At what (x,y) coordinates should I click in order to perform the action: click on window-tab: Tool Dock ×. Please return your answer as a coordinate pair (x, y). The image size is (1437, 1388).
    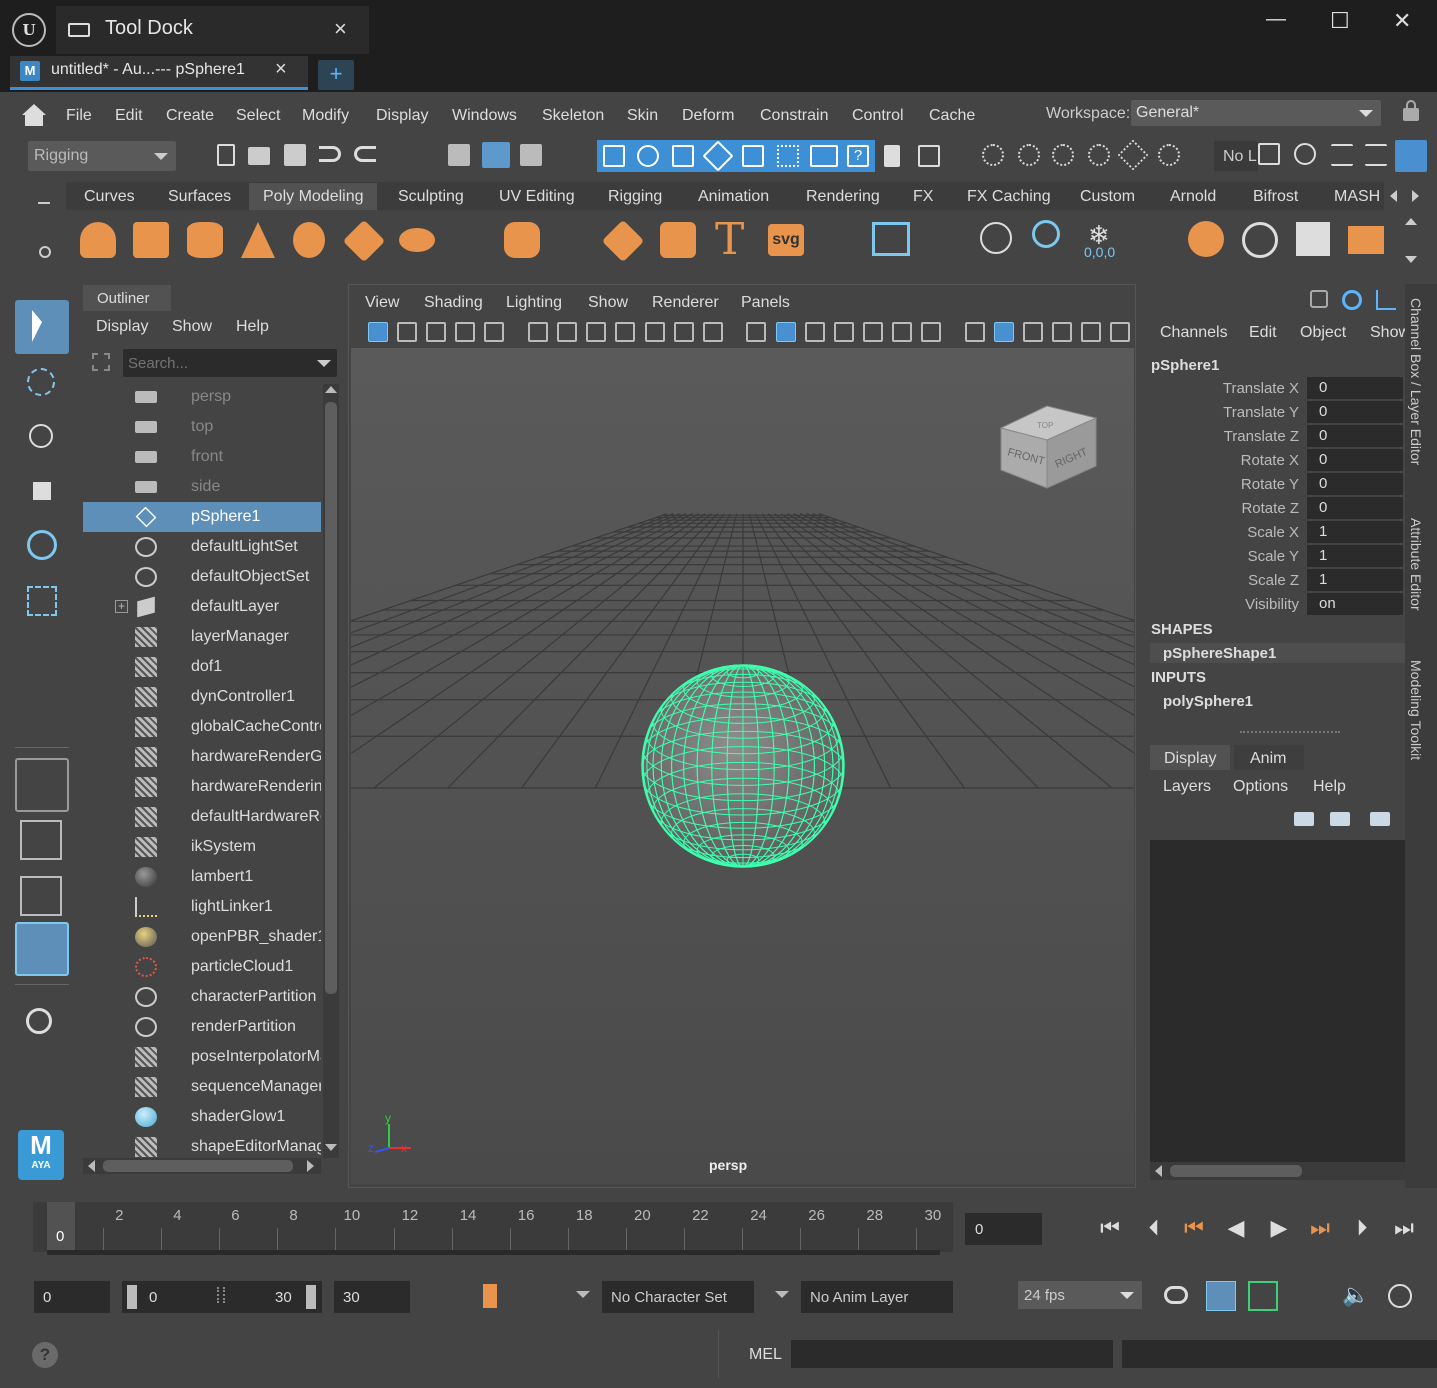
    Looking at the image, I should click on (212, 30).